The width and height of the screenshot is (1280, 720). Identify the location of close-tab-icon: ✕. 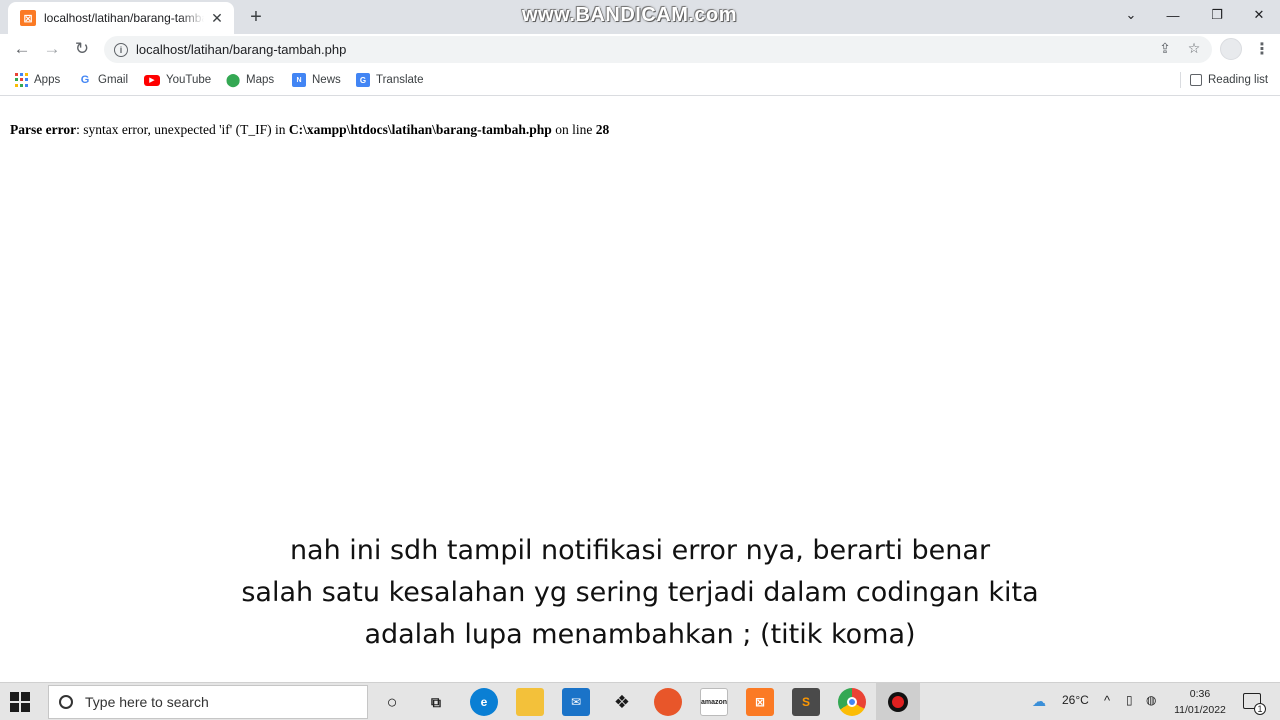
(217, 18).